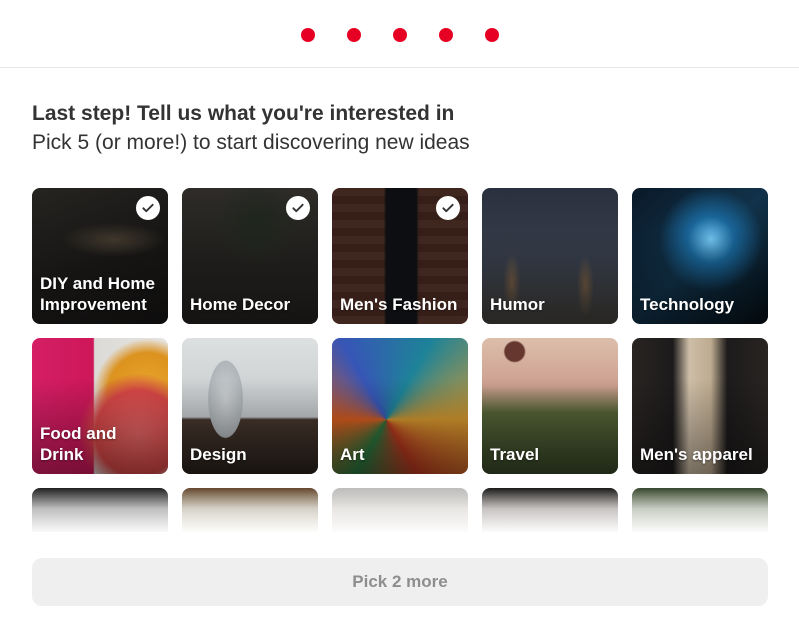 The width and height of the screenshot is (799, 625). Describe the element at coordinates (517, 304) in the screenshot. I see `topic-label: Humor` at that location.